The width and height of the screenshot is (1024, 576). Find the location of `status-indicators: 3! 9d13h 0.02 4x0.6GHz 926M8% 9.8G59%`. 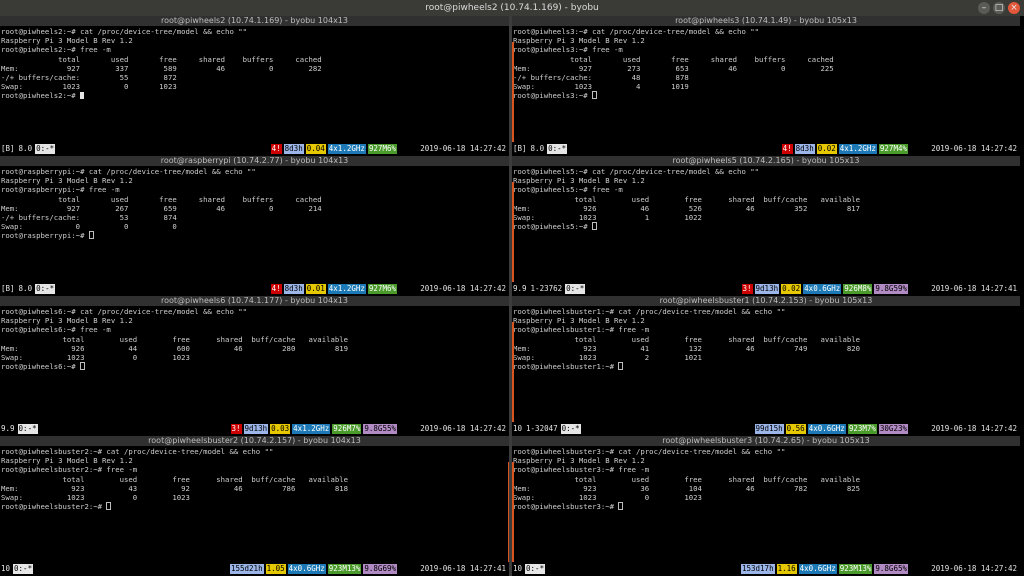

status-indicators: 3! 9d13h 0.02 4x0.6GHz 926M8% 9.8G59% is located at coordinates (826, 289).